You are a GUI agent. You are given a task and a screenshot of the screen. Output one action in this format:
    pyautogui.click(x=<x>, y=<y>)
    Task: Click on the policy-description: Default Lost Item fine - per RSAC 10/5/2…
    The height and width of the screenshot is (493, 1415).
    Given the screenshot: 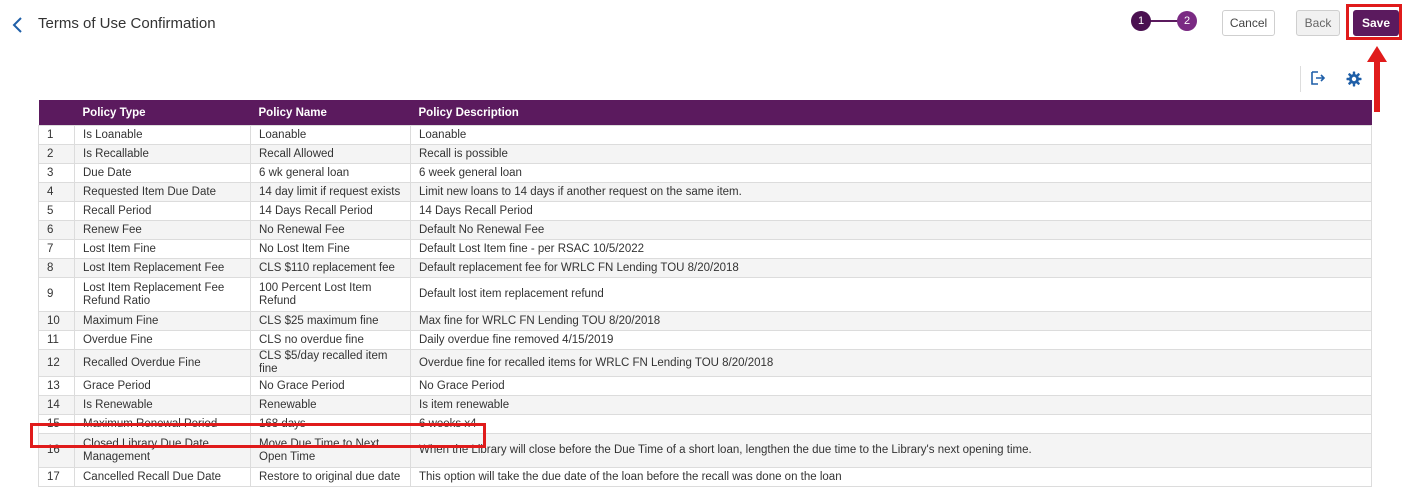 What is the action you would take?
    pyautogui.click(x=891, y=249)
    